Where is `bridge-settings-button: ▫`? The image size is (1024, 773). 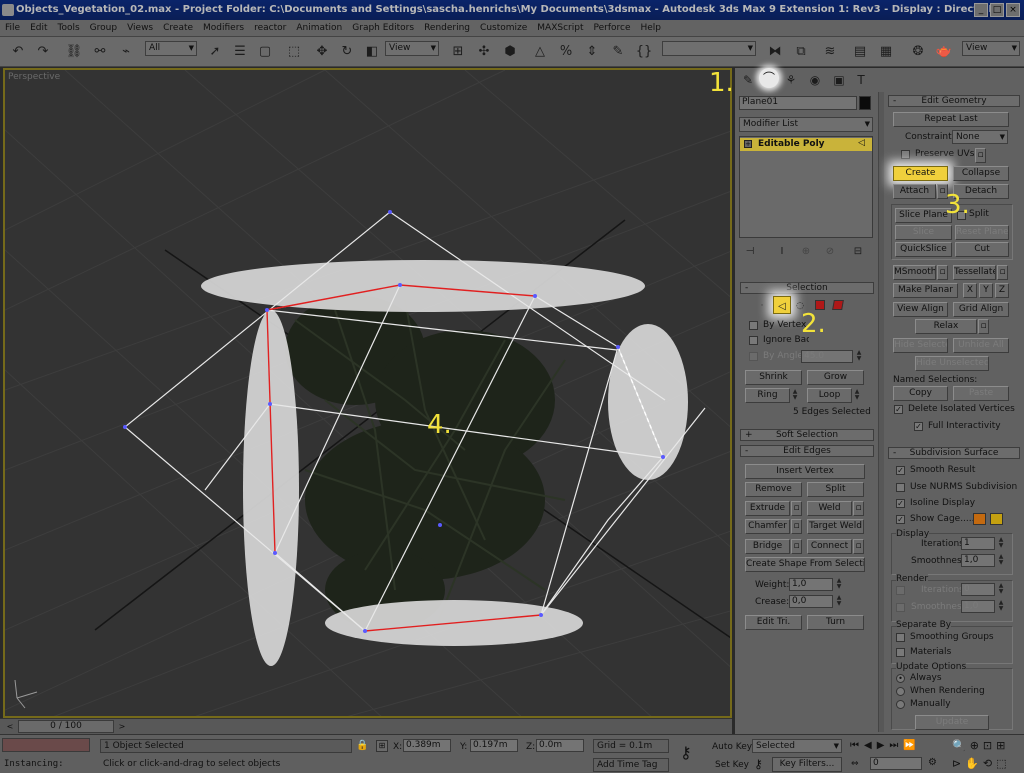 bridge-settings-button: ▫ is located at coordinates (796, 546).